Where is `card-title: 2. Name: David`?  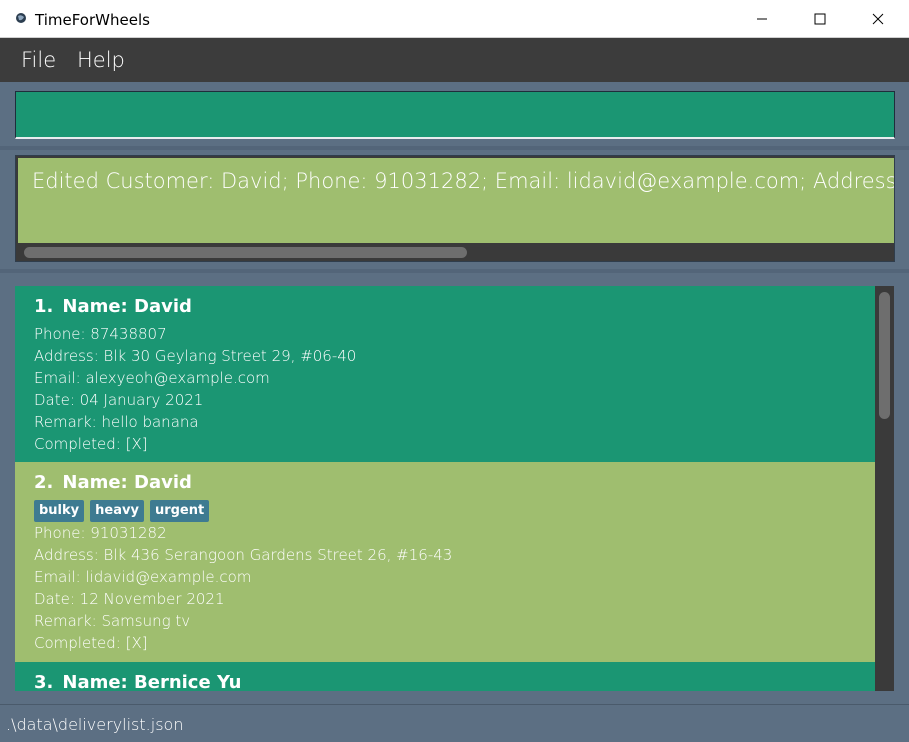 card-title: 2. Name: David is located at coordinates (113, 482).